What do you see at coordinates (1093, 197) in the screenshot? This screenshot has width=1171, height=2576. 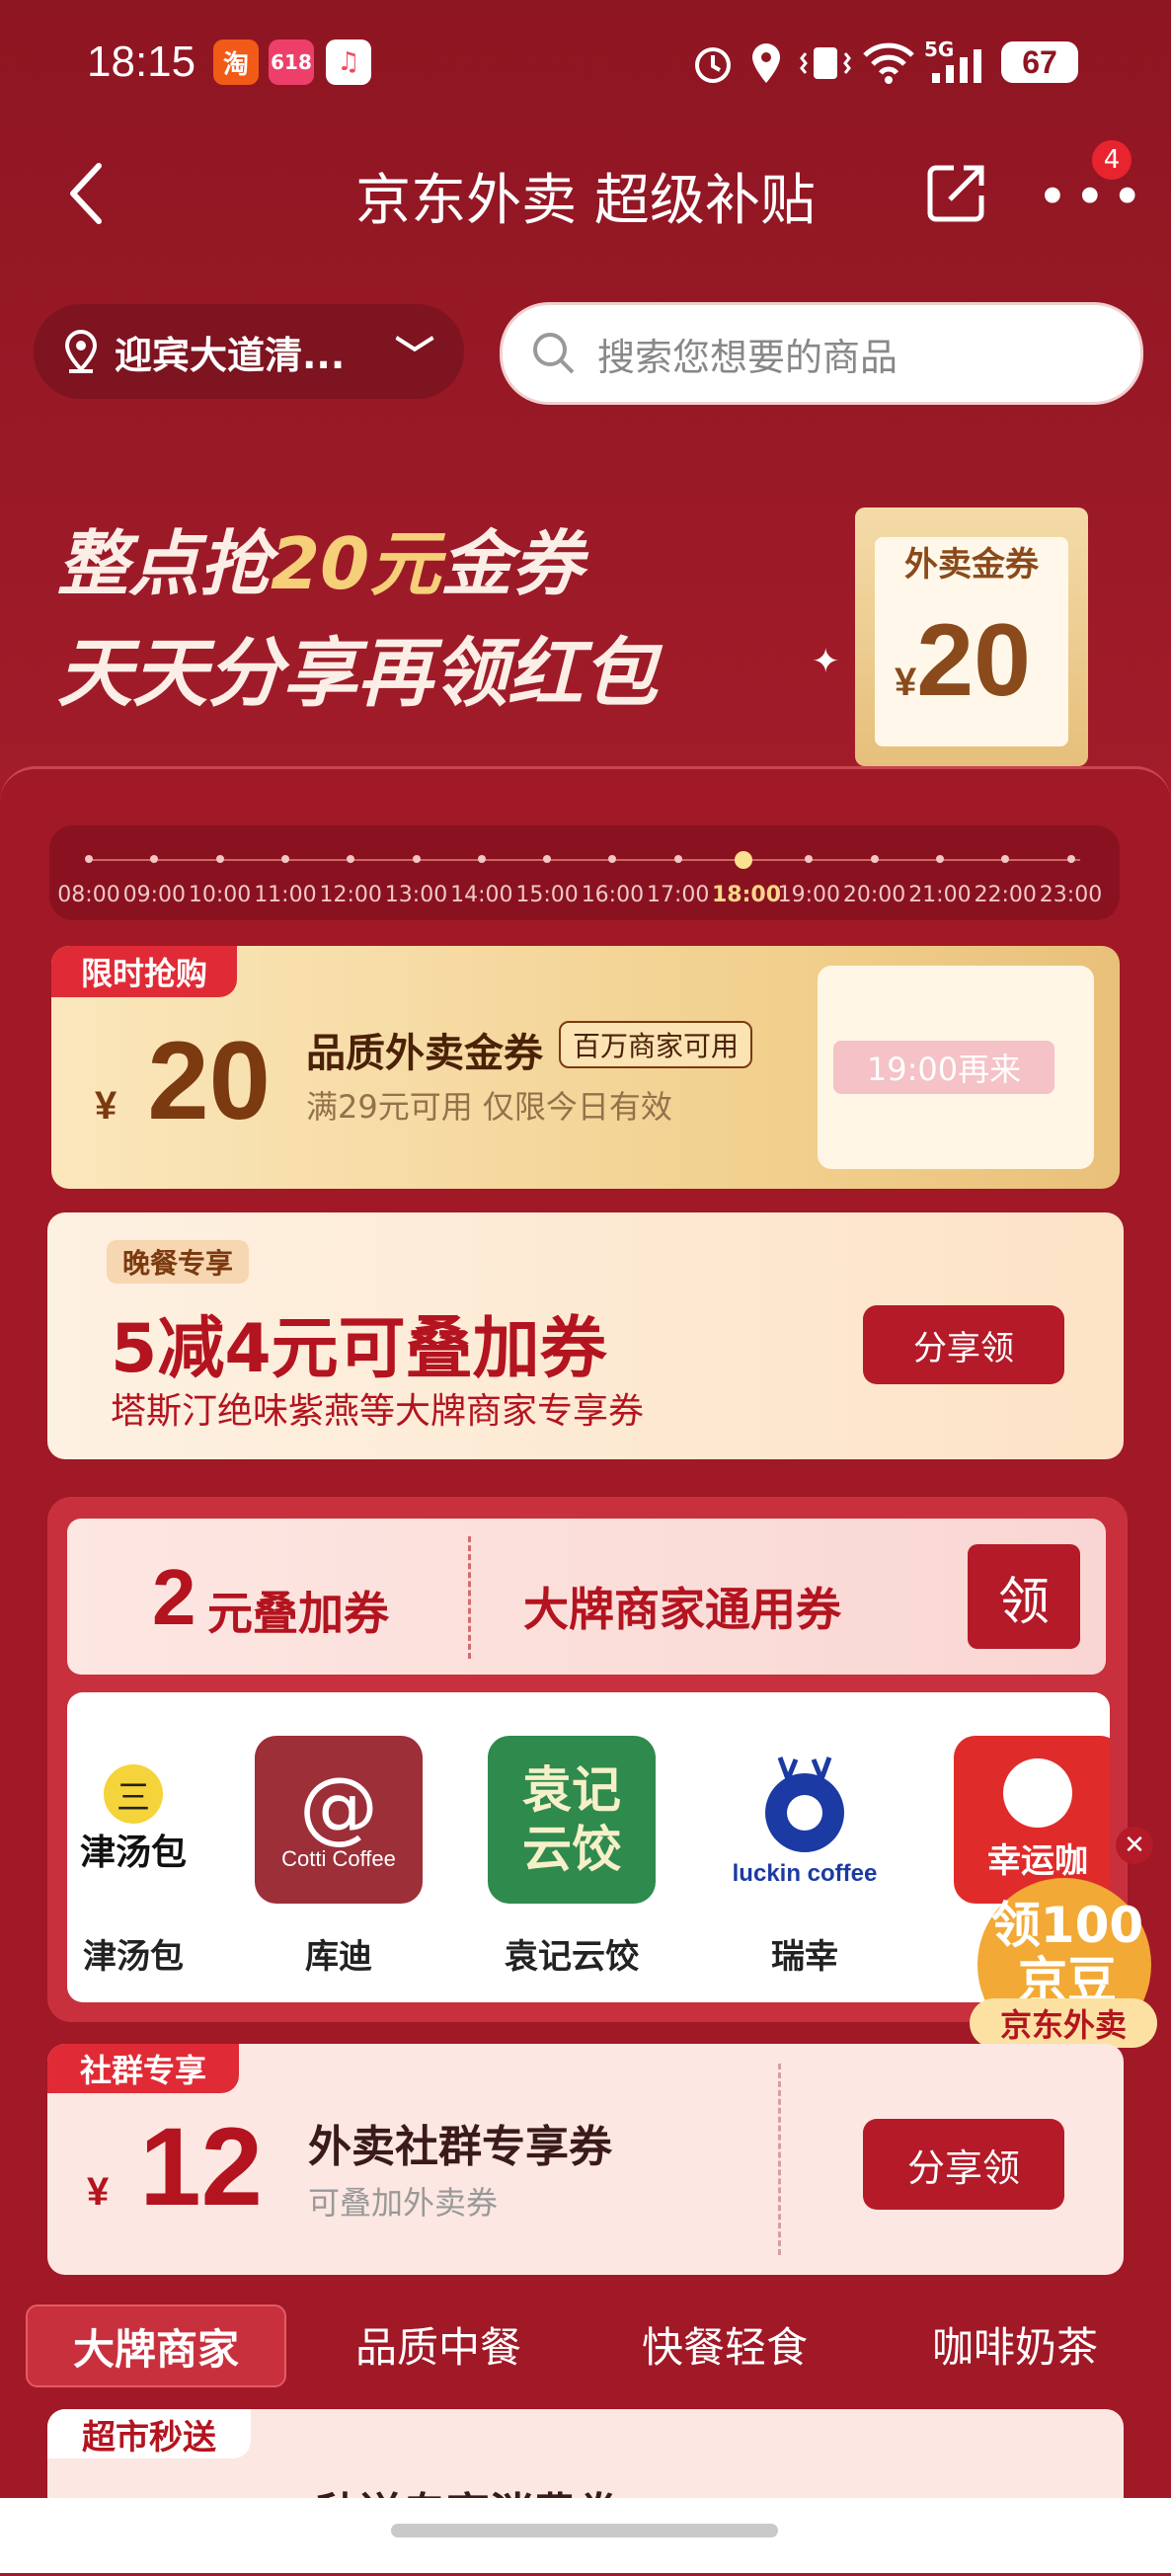 I see `more-icon: •••` at bounding box center [1093, 197].